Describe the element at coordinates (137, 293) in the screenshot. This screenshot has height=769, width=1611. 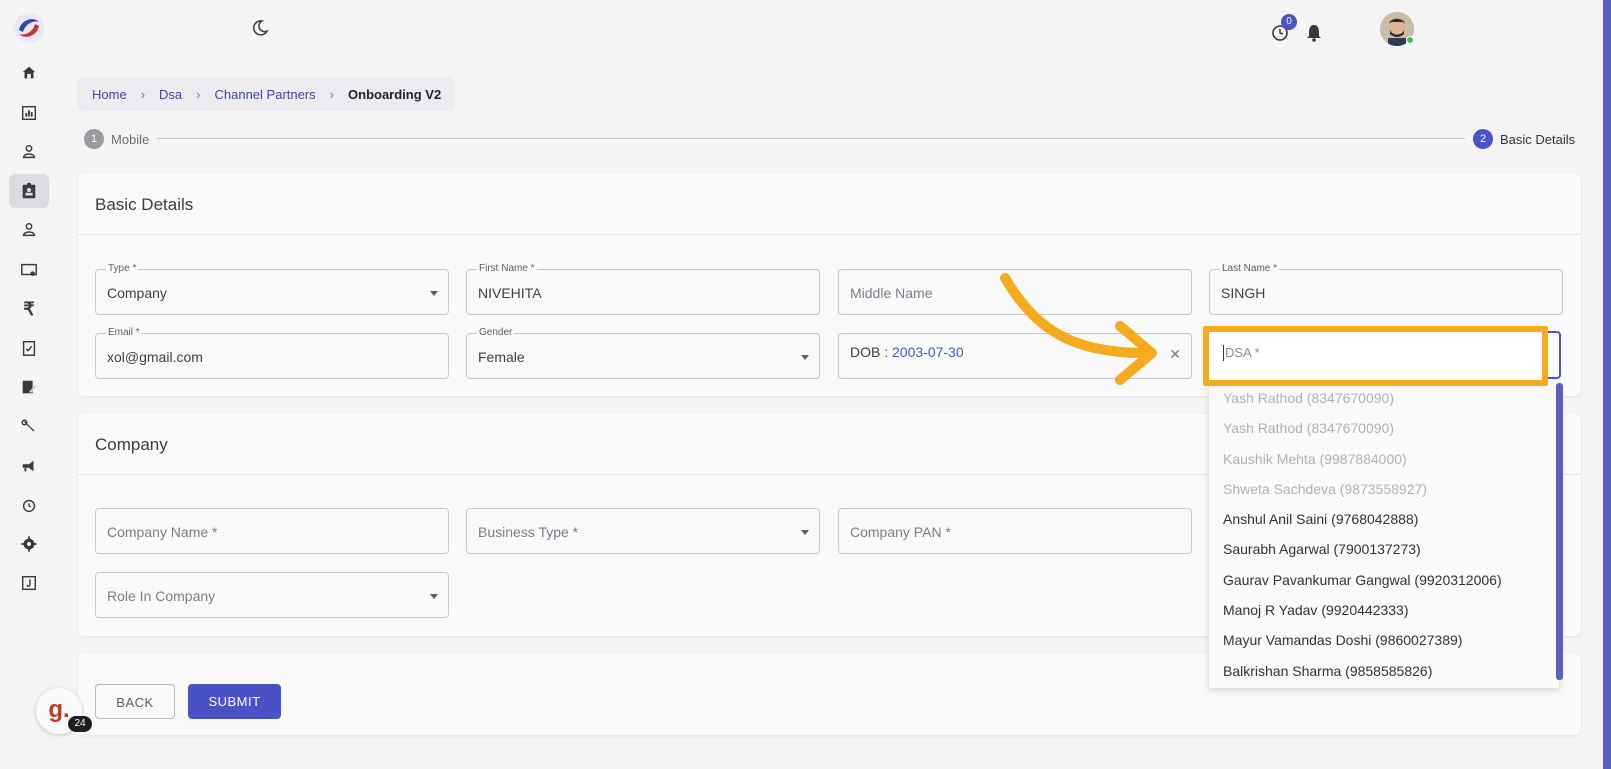
I see `type-value: Company` at that location.